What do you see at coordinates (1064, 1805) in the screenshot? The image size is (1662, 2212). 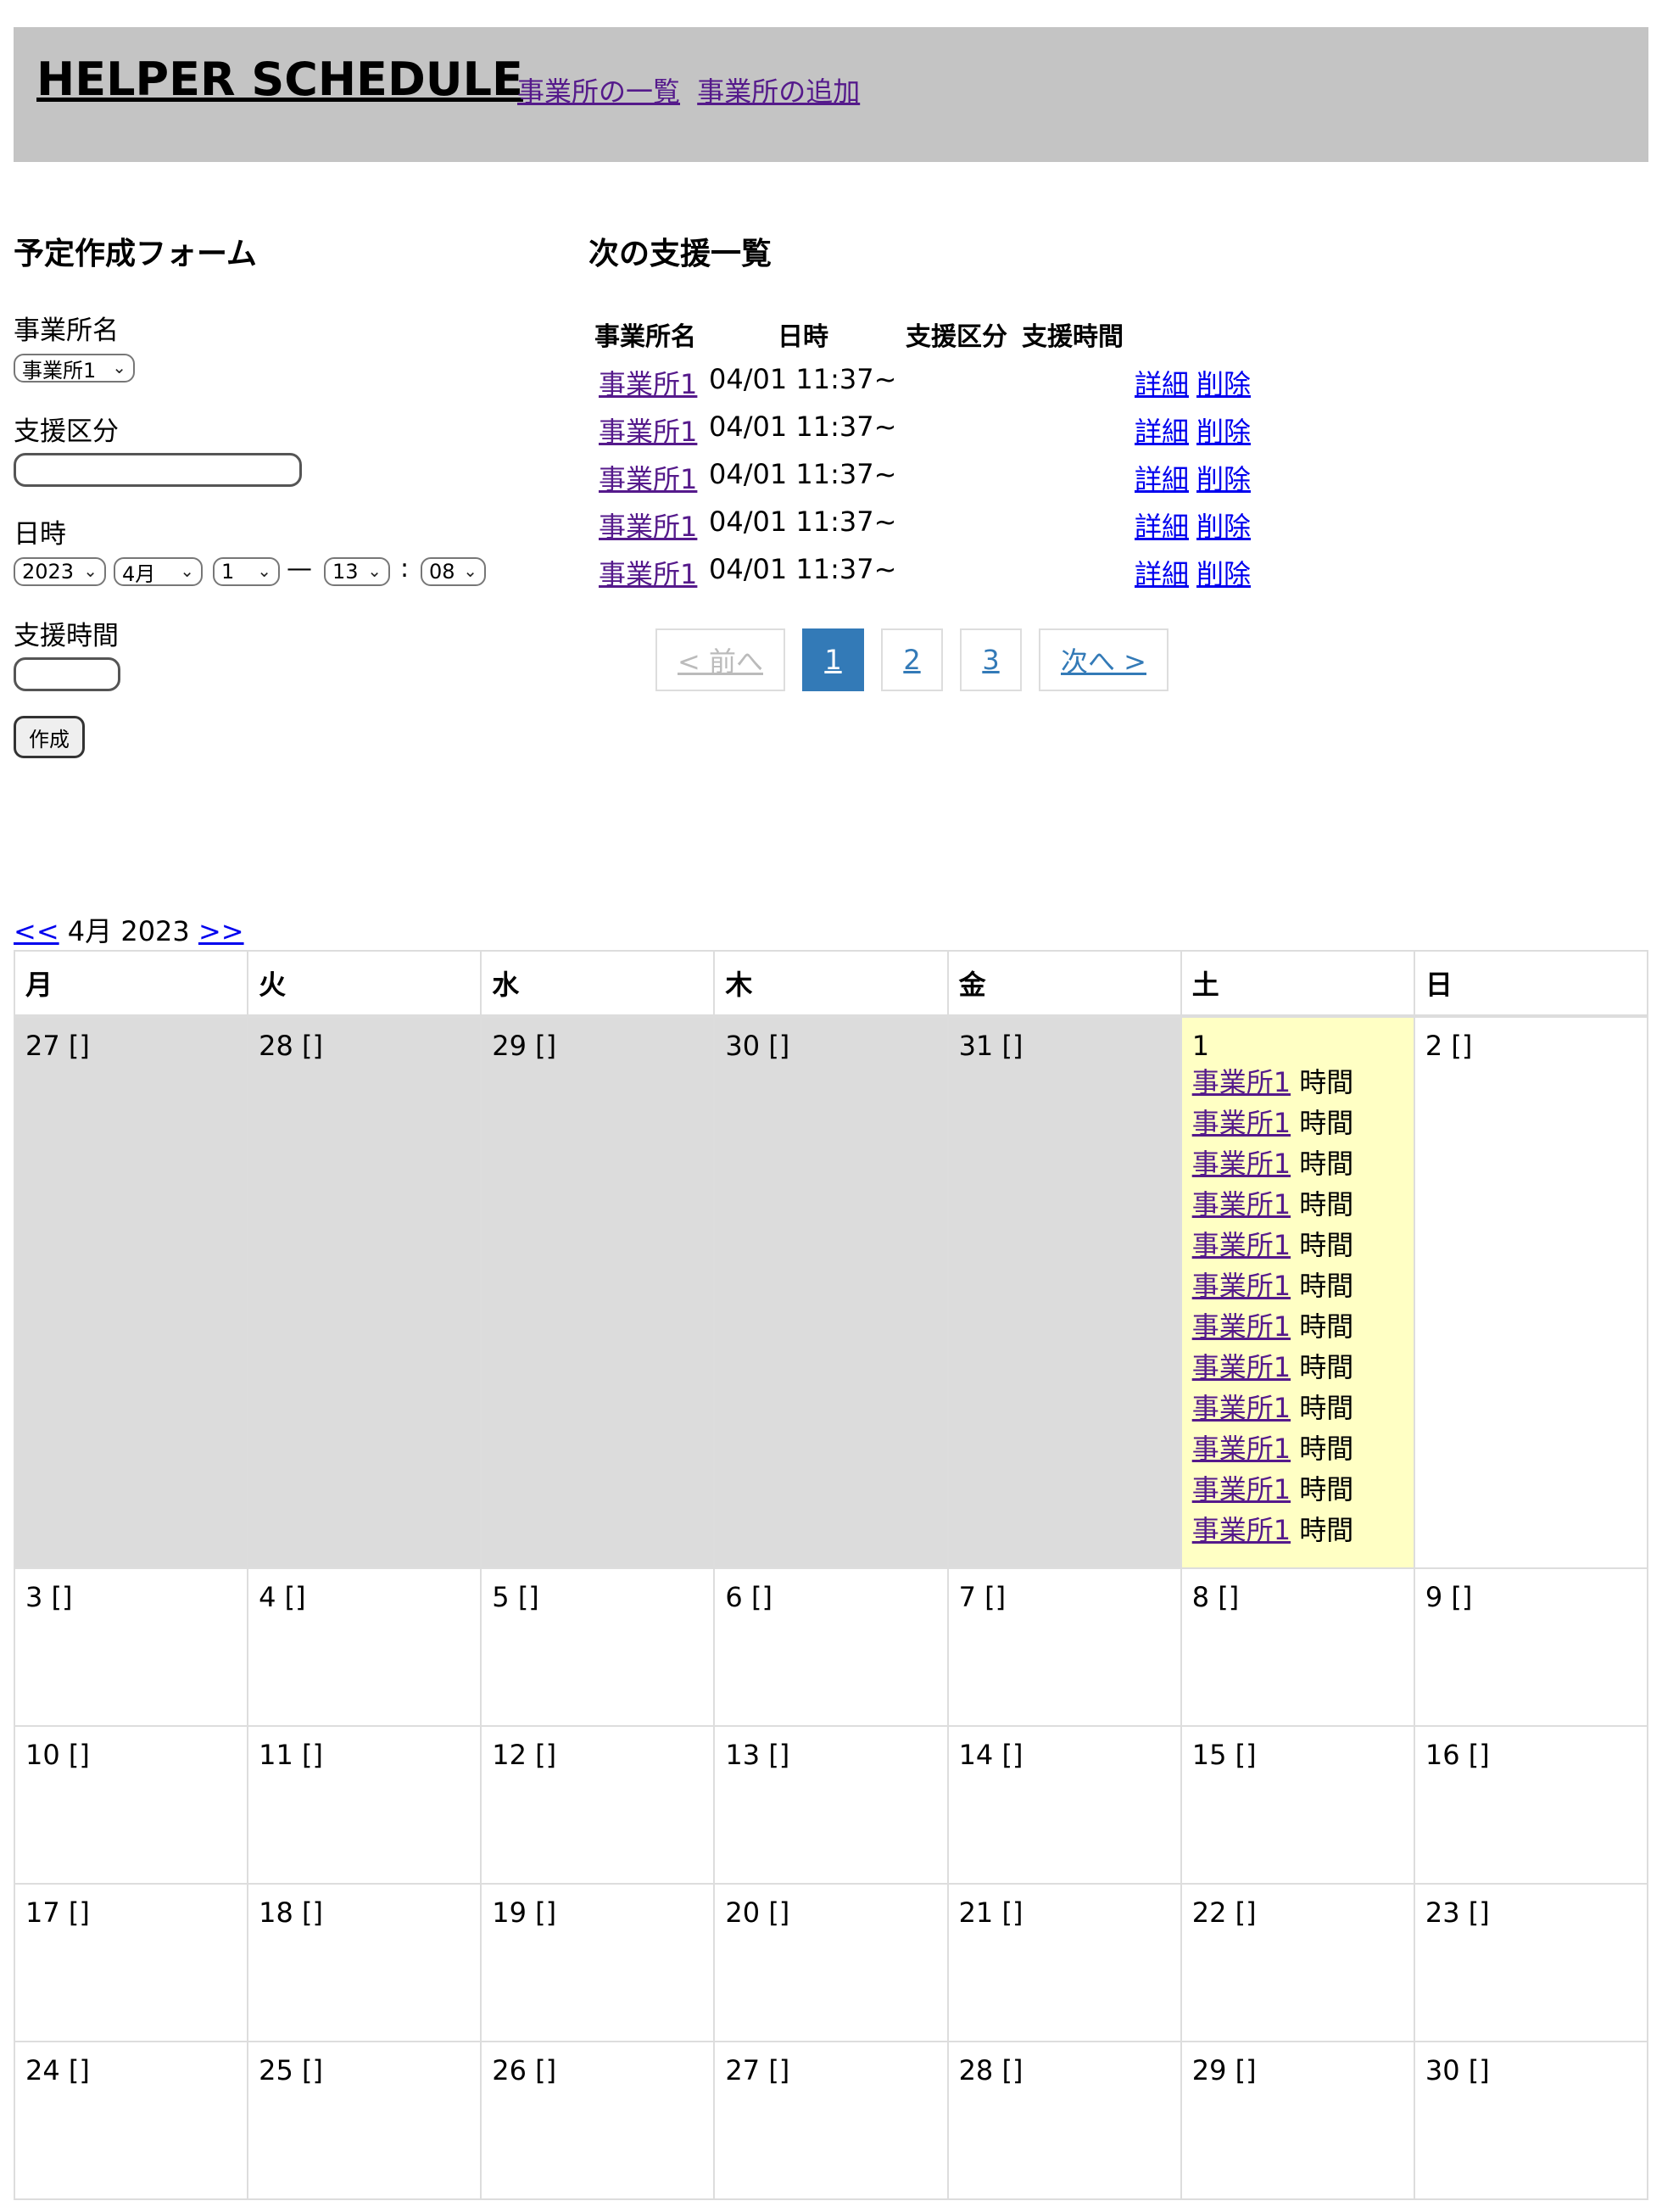 I see `calendar-day-cell: 14 []` at bounding box center [1064, 1805].